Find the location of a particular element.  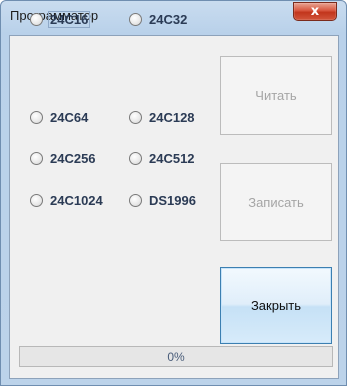

radio-24c512: 24C512 is located at coordinates (163, 158).